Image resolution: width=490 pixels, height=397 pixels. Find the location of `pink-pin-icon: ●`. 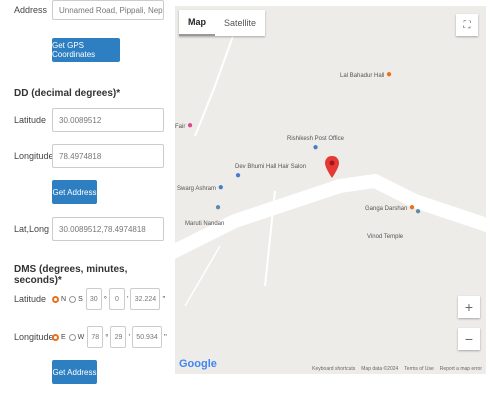

pink-pin-icon: ● is located at coordinates (190, 125).